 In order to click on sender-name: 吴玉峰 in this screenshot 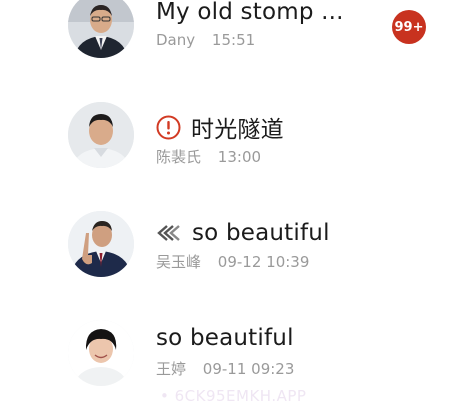, I will do `click(179, 262)`.